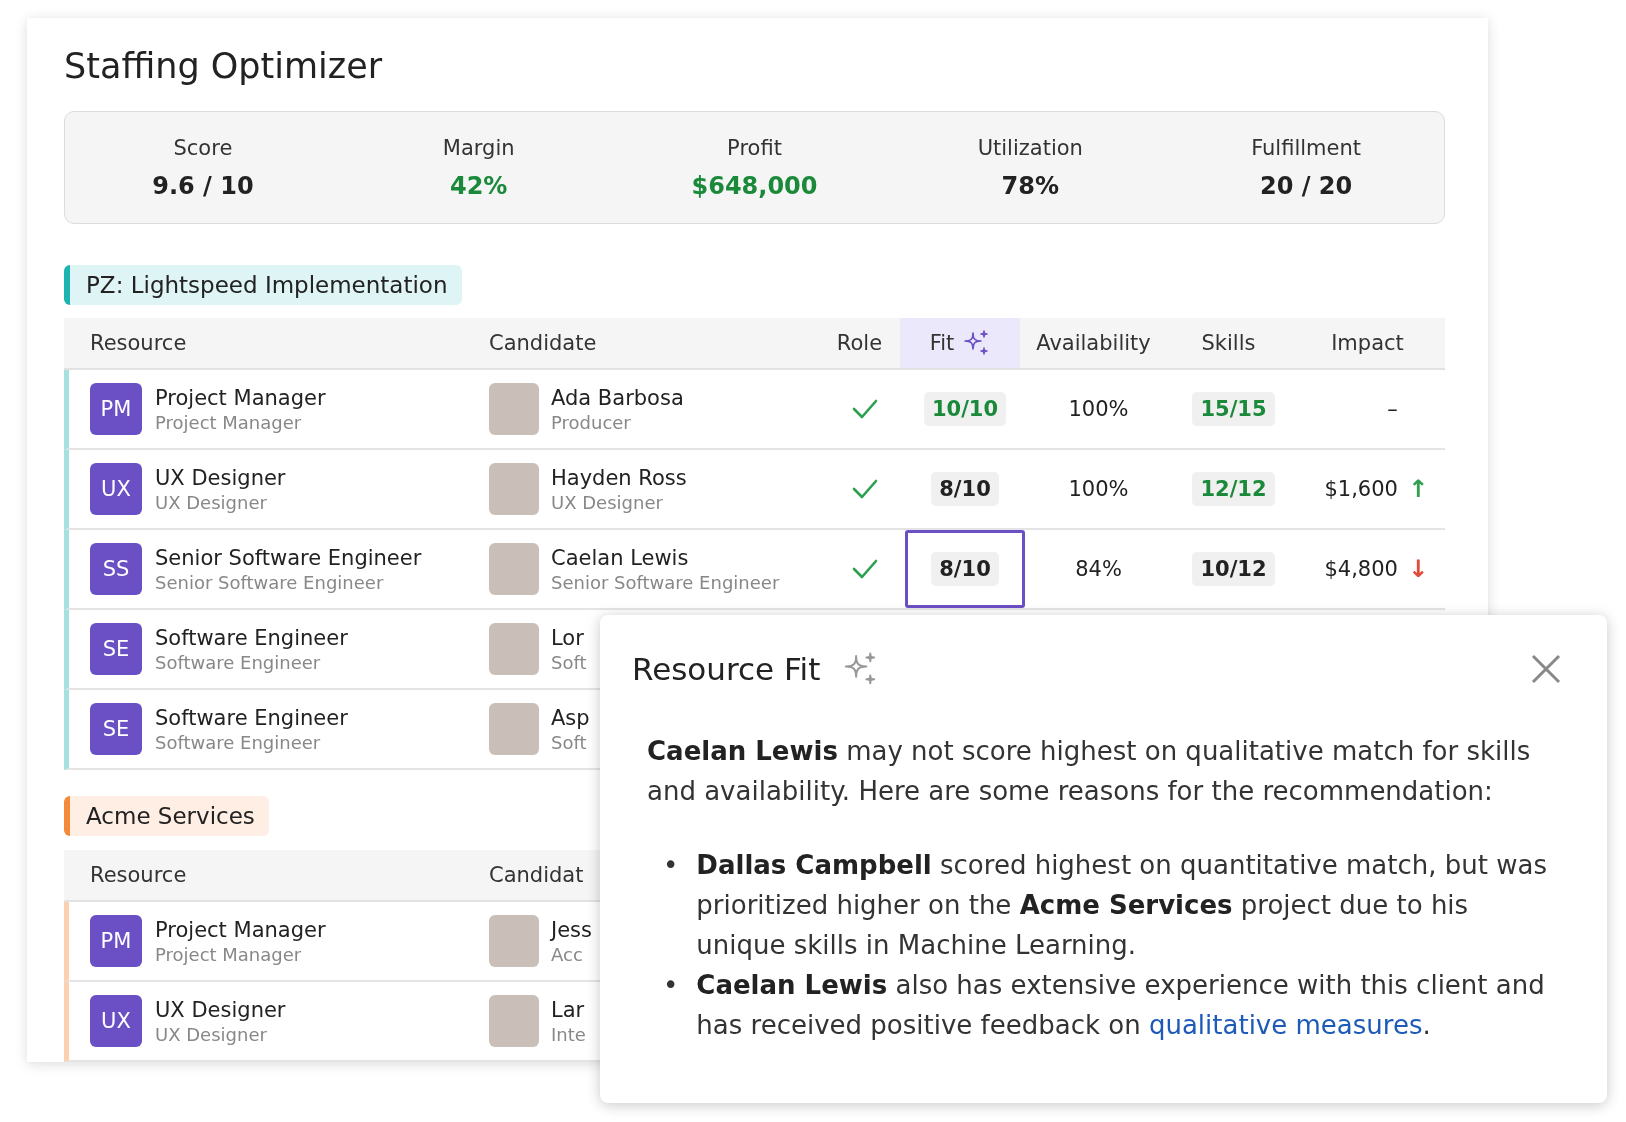 The width and height of the screenshot is (1626, 1122). What do you see at coordinates (1030, 147) in the screenshot?
I see `metric-label: Utilization` at bounding box center [1030, 147].